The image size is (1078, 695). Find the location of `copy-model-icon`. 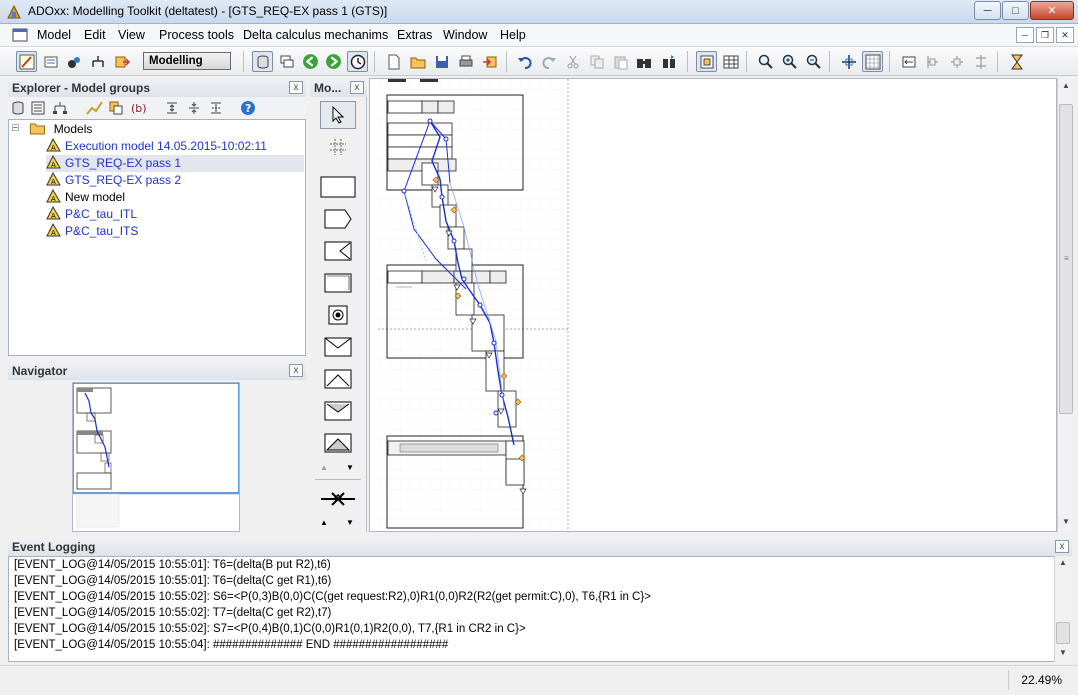

copy-model-icon is located at coordinates (116, 108).